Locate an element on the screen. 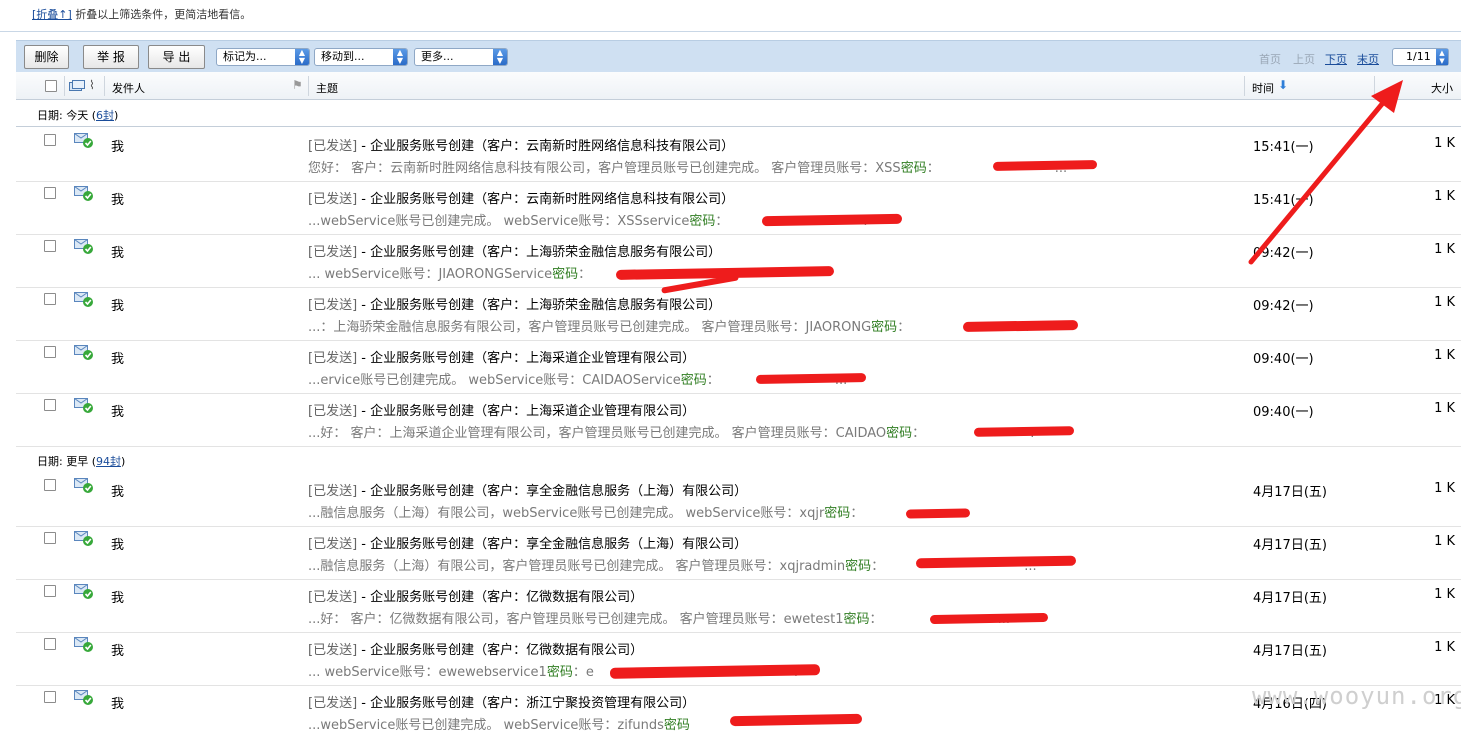  watermark: www.wooyun.org is located at coordinates (1356, 696).